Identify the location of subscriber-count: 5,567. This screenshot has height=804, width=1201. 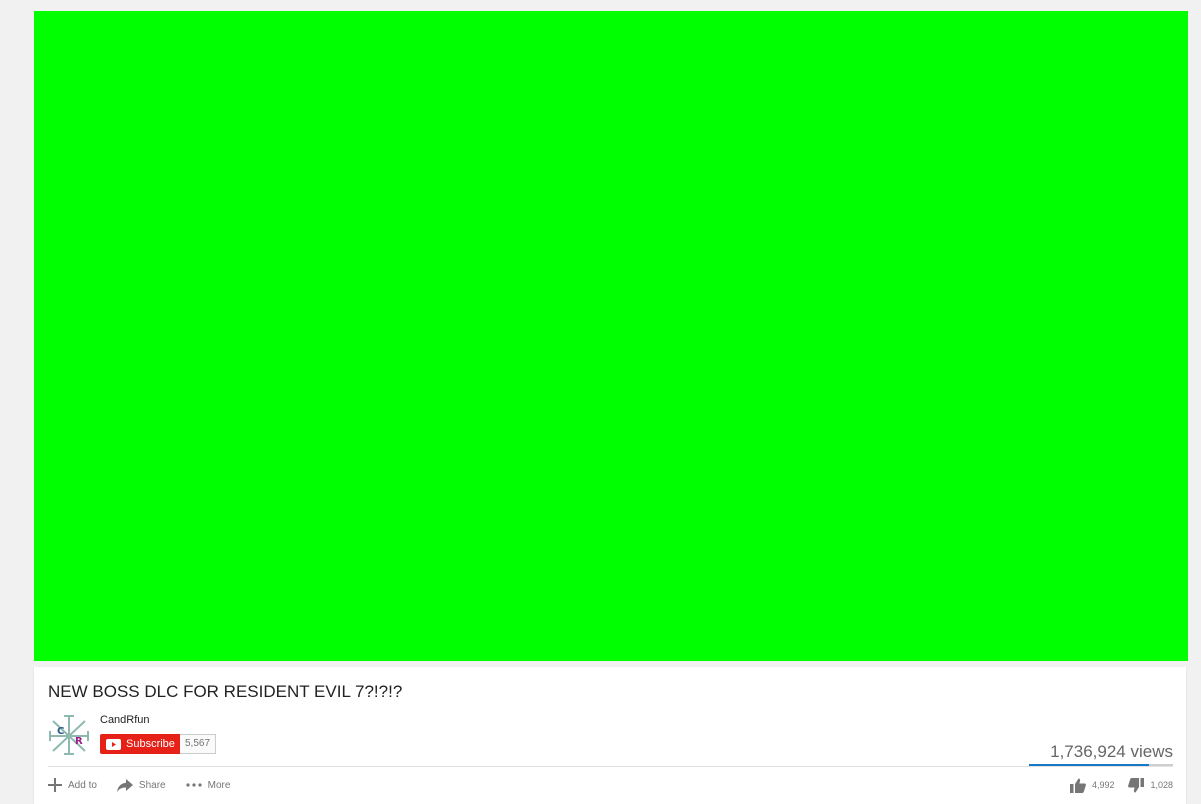
(198, 744).